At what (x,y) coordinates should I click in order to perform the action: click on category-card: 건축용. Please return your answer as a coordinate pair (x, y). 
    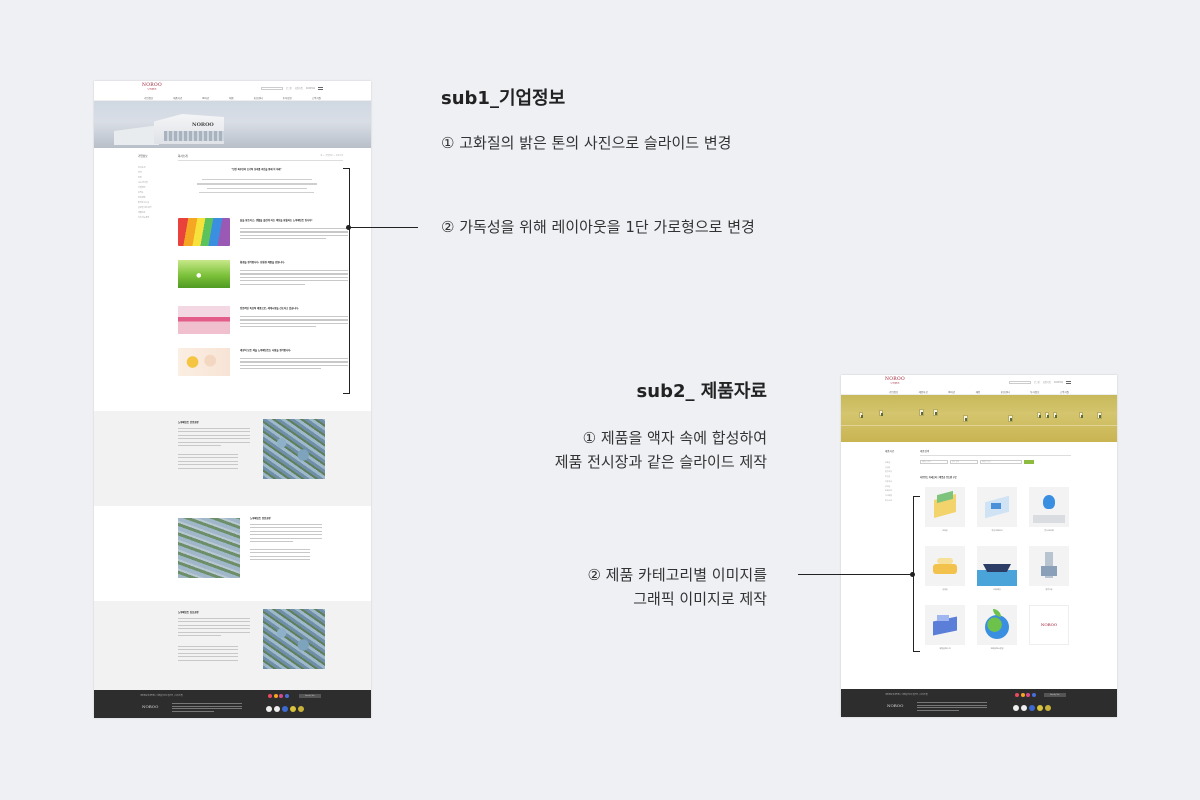
    Looking at the image, I should click on (945, 509).